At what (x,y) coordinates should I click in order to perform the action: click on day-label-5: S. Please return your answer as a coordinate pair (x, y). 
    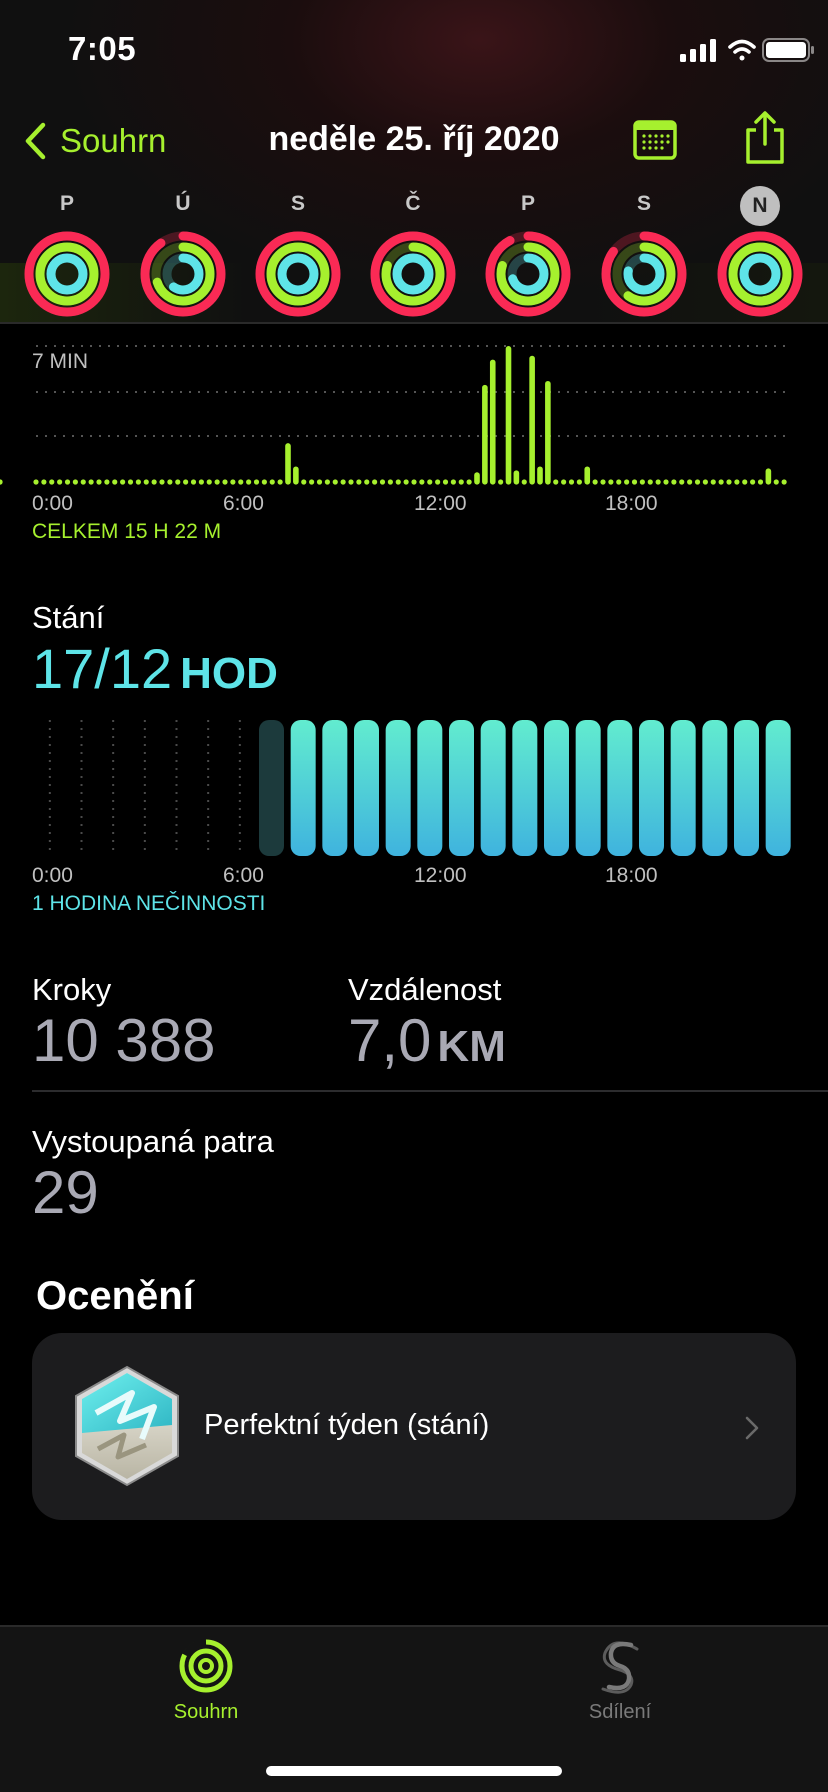
    Looking at the image, I should click on (644, 204).